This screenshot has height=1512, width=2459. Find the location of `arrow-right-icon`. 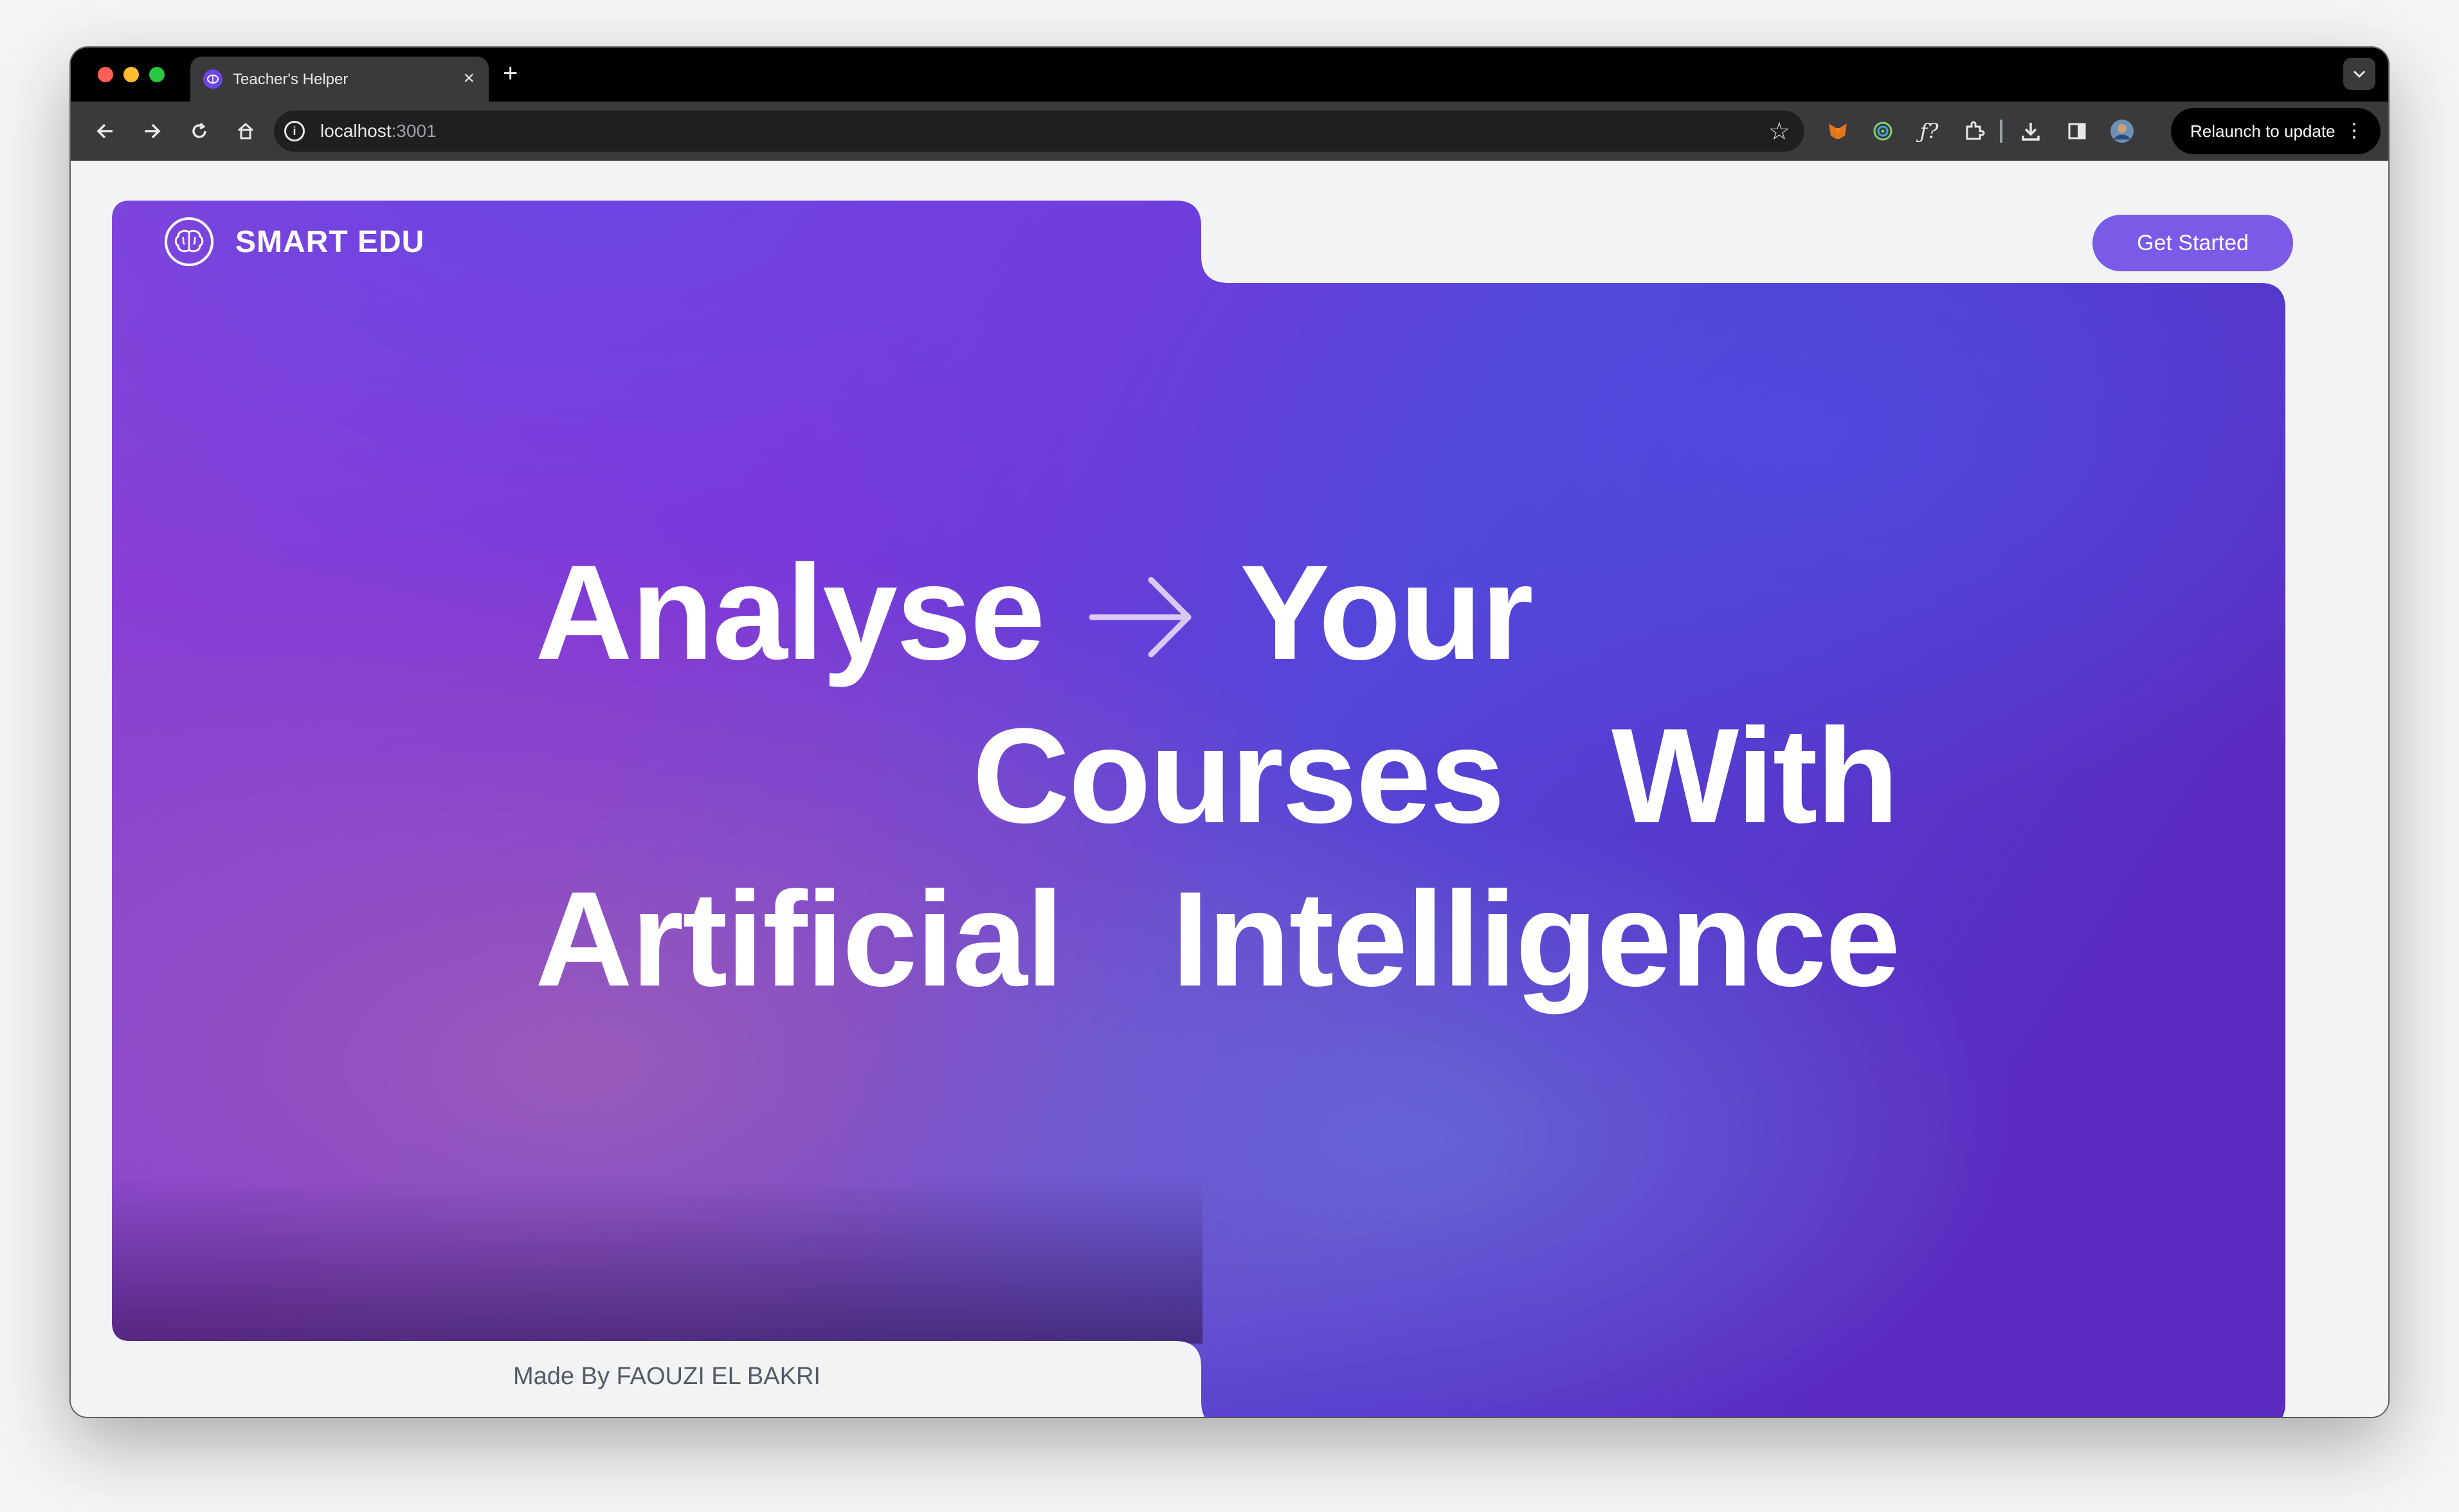

arrow-right-icon is located at coordinates (1140, 617).